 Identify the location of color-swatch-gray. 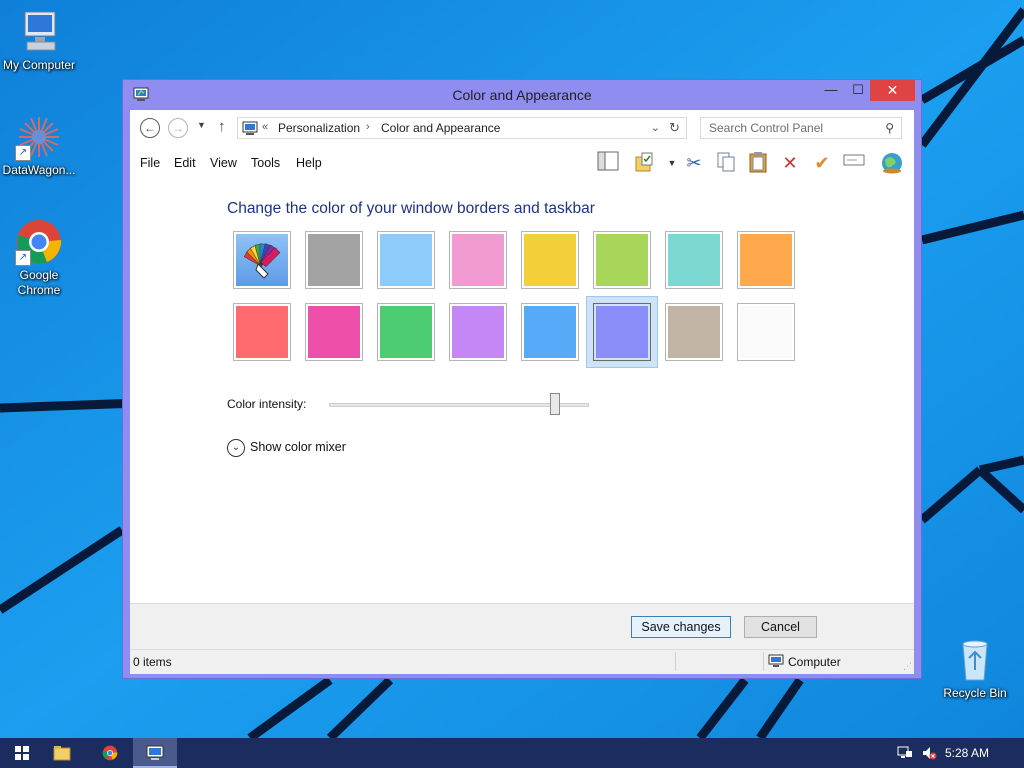
(334, 260).